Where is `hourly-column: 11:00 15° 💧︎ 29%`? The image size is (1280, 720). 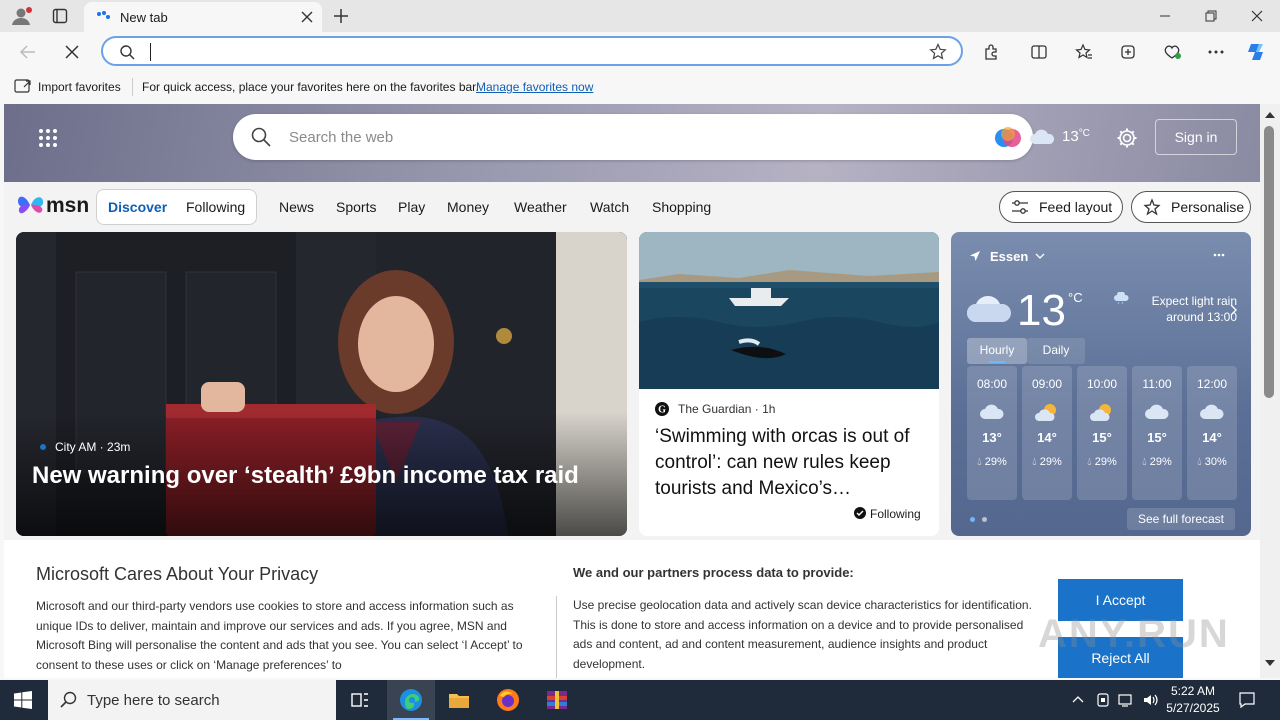 hourly-column: 11:00 15° 💧︎ 29% is located at coordinates (1157, 433).